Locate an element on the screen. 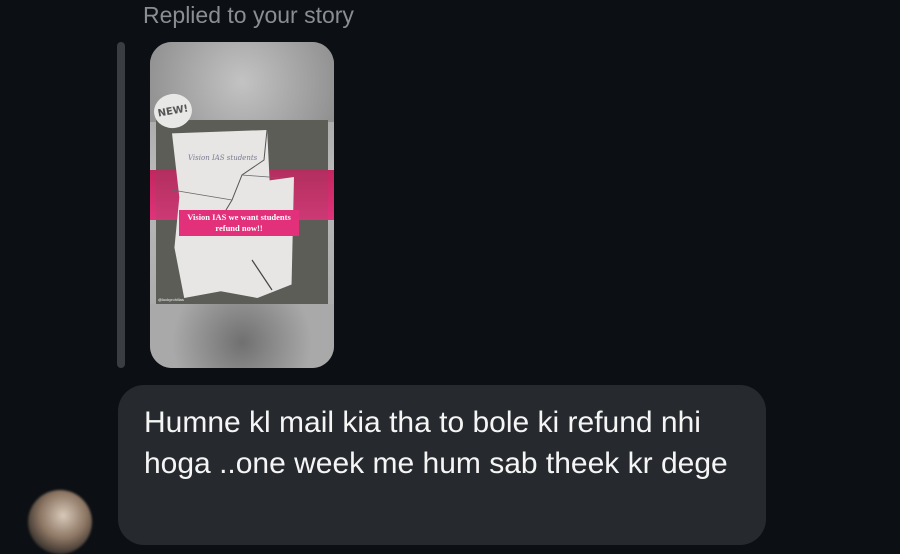  story-blur-bottom is located at coordinates (242, 336).